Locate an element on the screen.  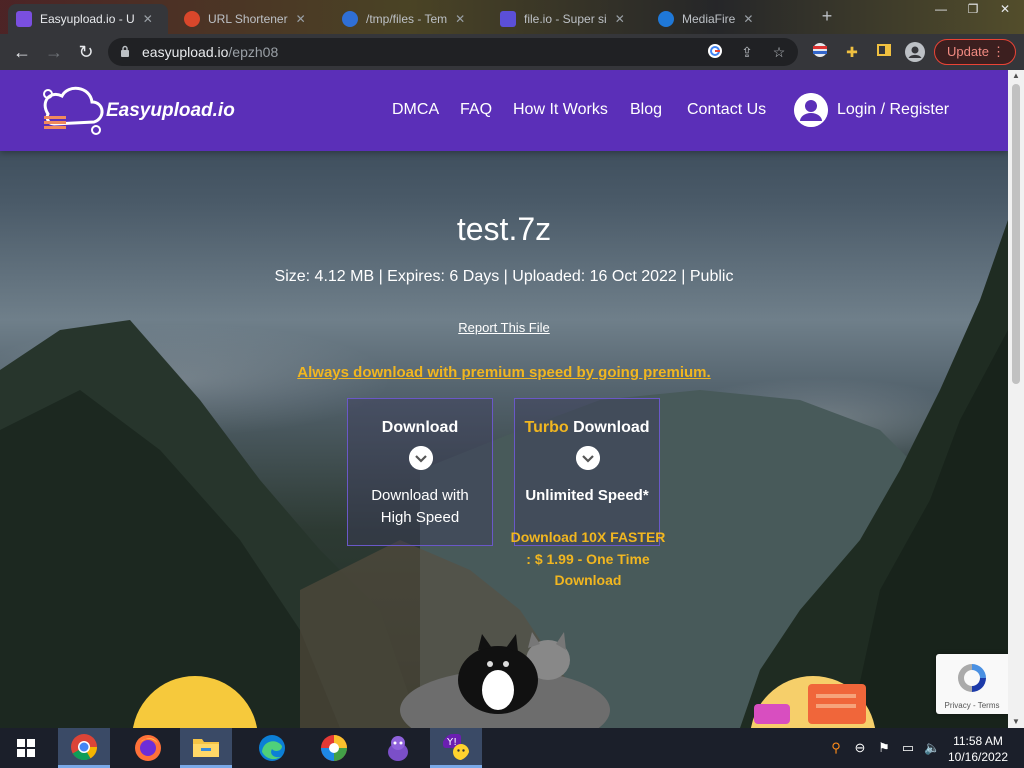
taskbar-picasa is located at coordinates (334, 748).